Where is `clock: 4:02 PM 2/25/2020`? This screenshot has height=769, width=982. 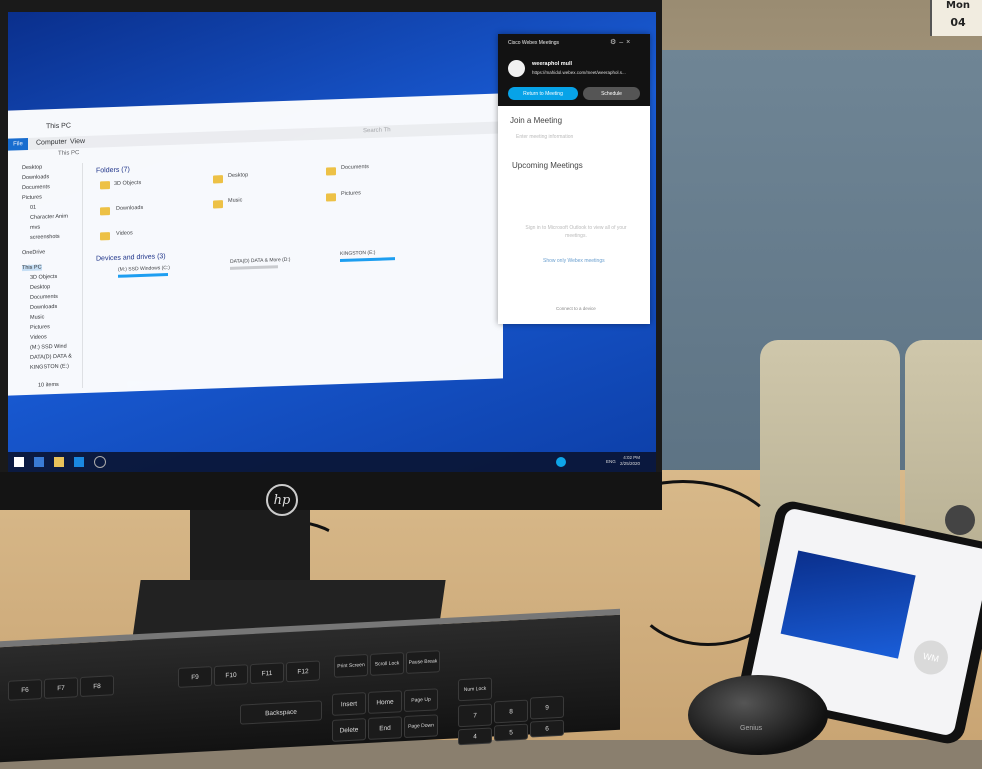
clock: 4:02 PM 2/25/2020 is located at coordinates (630, 461).